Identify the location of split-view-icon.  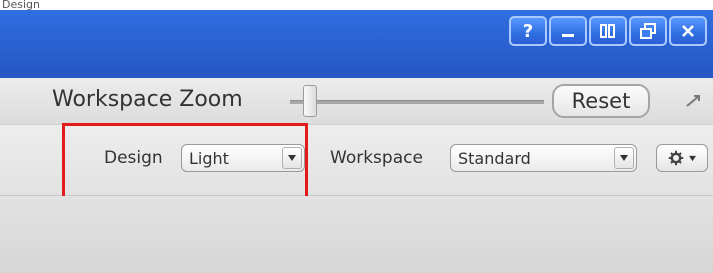
(607, 31).